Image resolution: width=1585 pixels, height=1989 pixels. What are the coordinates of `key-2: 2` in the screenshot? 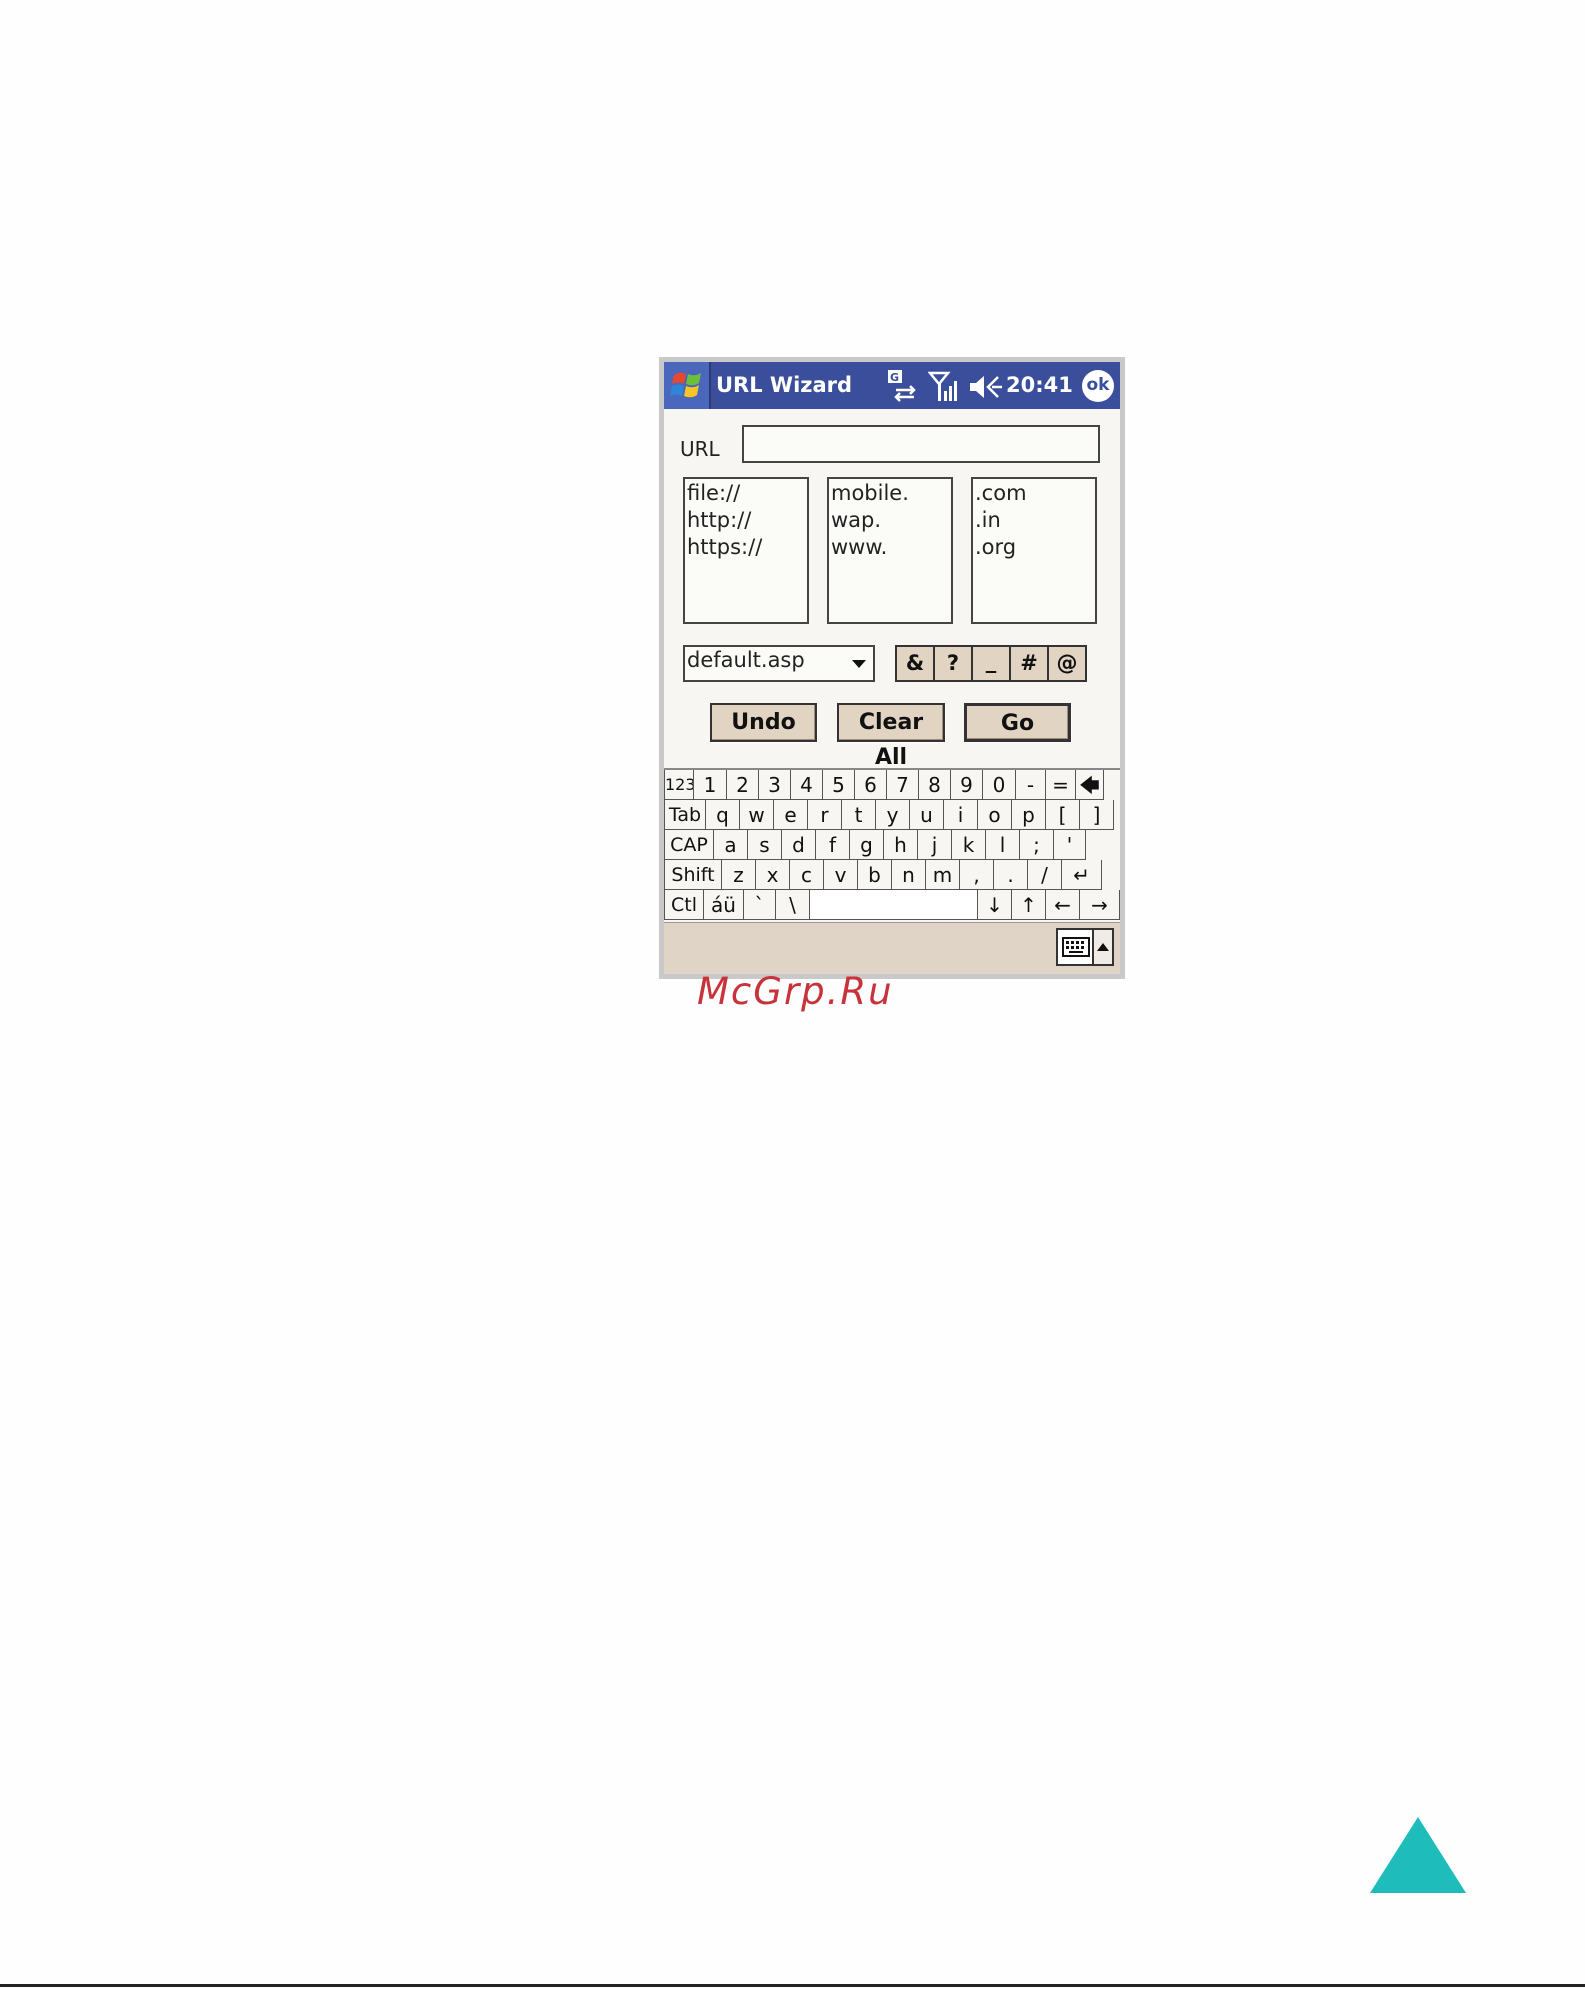 It's located at (743, 785).